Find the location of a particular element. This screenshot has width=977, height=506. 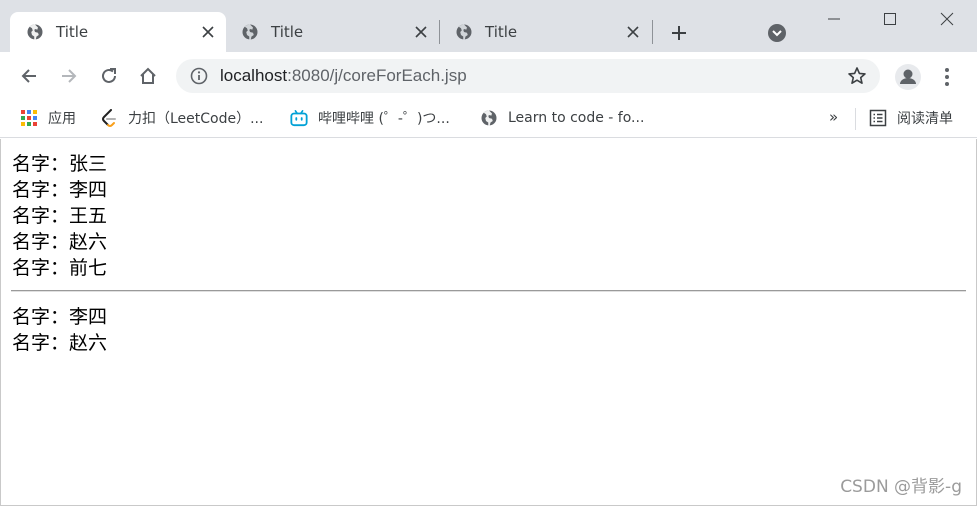

new-tab-button is located at coordinates (679, 33).